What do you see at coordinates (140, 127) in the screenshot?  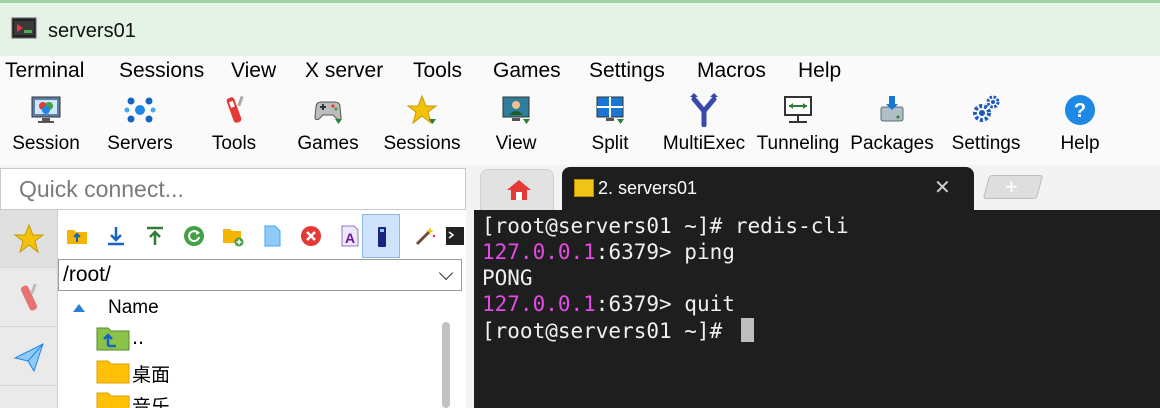 I see `toolbar-servers-button: Servers` at bounding box center [140, 127].